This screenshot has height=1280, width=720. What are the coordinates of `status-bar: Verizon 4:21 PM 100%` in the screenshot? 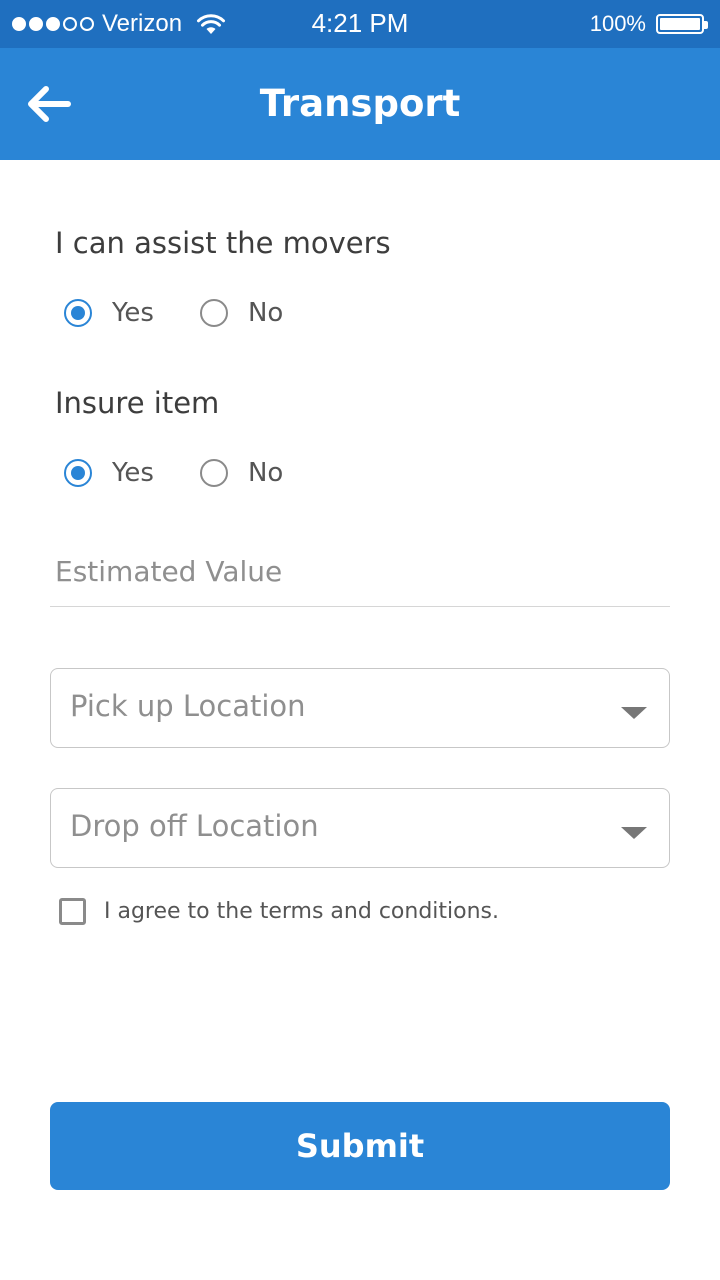 It's located at (360, 24).